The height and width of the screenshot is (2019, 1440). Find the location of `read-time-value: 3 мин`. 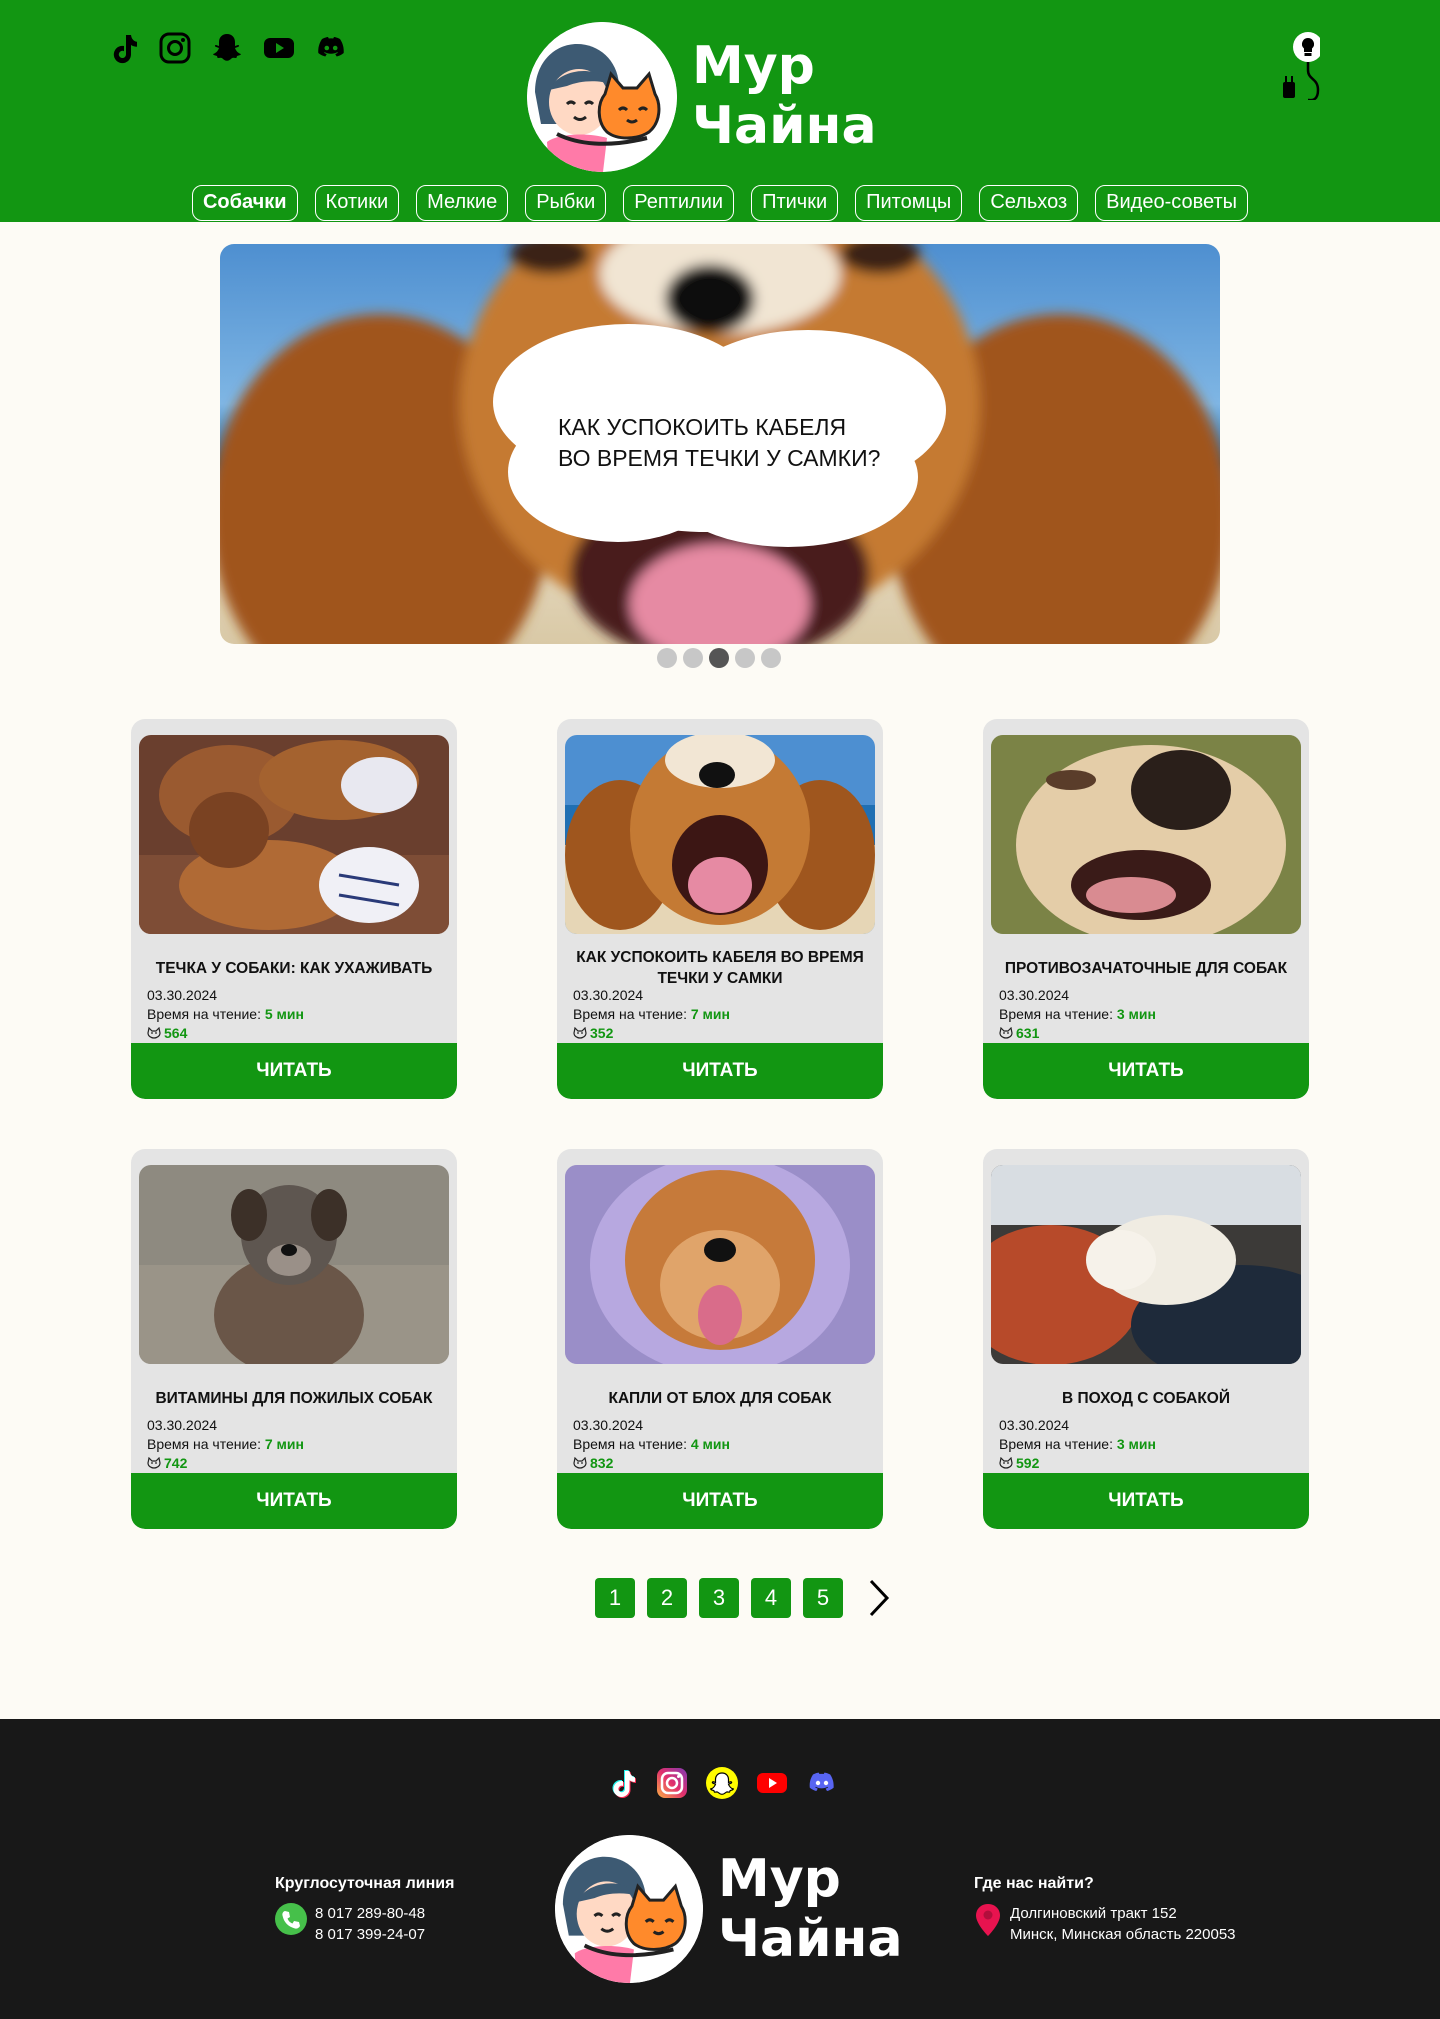

read-time-value: 3 мин is located at coordinates (1136, 1444).